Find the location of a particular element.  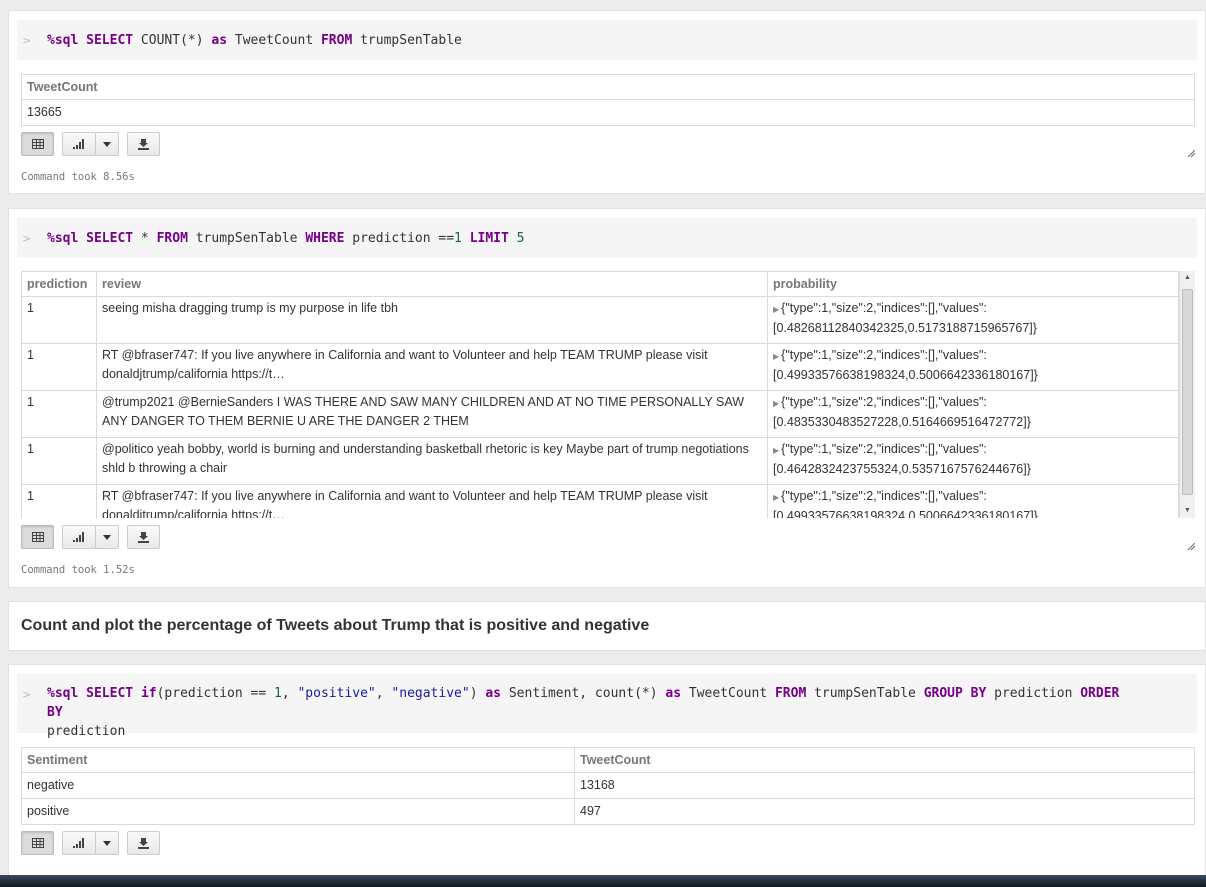

column-header: prediction is located at coordinates (59, 284).